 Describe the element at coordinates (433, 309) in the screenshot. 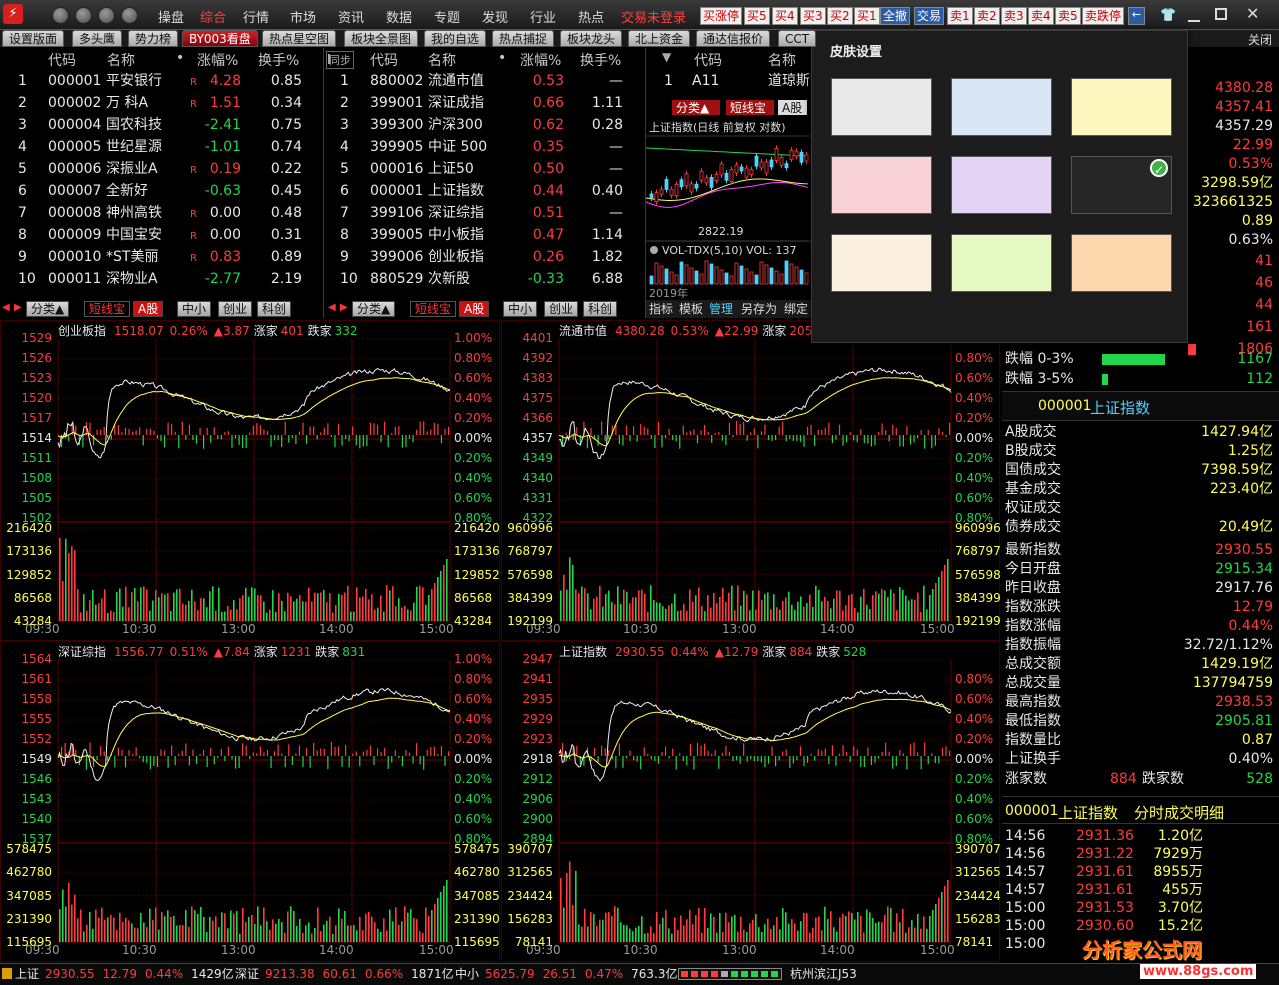

I see `category-tab: 短线宝` at that location.